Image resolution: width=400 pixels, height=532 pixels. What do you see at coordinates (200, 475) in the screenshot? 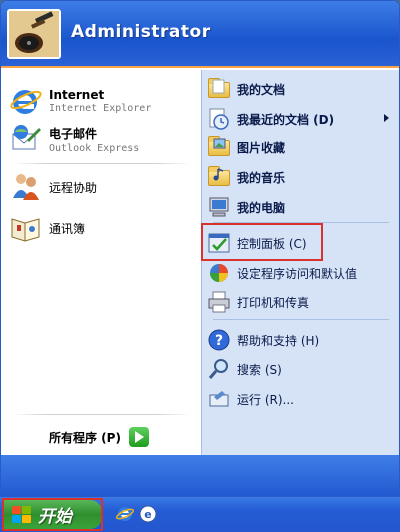
I see `start-menu-footer` at bounding box center [200, 475].